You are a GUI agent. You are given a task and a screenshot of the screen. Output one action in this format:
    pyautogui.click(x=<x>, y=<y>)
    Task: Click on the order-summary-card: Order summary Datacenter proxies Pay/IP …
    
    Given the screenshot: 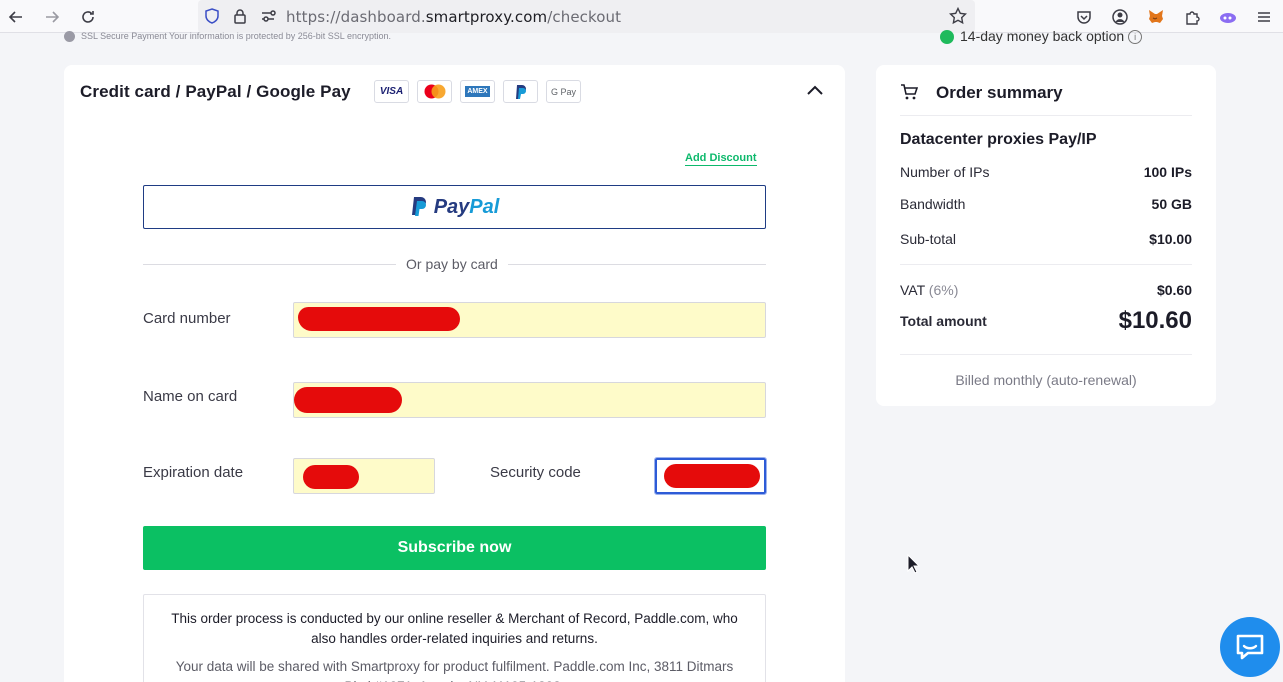 What is the action you would take?
    pyautogui.click(x=1046, y=235)
    